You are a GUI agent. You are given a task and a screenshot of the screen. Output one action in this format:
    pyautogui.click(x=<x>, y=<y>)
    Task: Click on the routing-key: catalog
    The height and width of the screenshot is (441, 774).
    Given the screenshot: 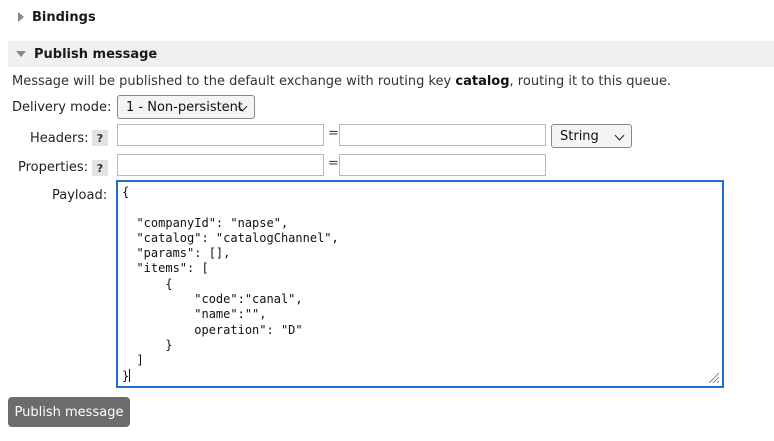 What is the action you would take?
    pyautogui.click(x=482, y=81)
    